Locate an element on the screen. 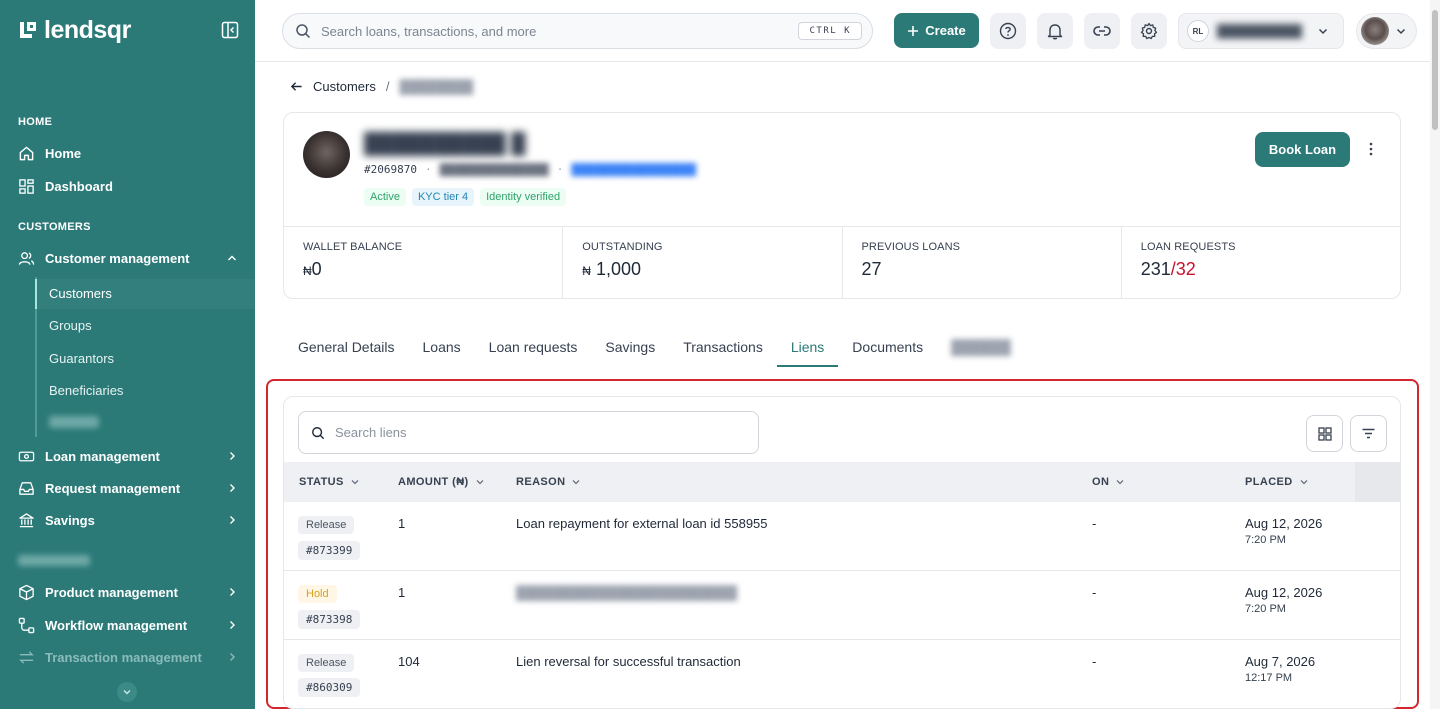 This screenshot has height=709, width=1440. liens-search-input is located at coordinates (535, 432).